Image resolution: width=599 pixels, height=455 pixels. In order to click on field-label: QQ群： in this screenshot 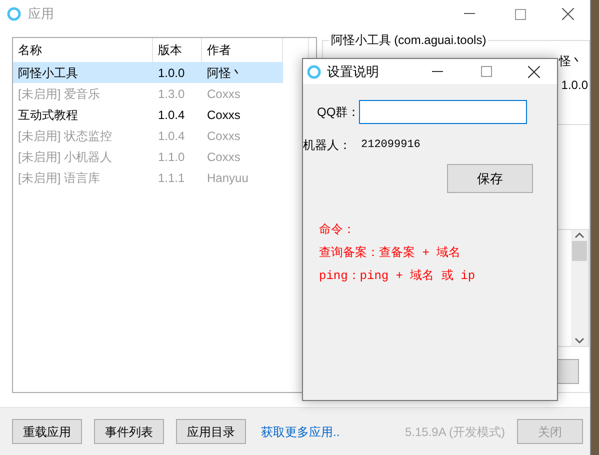, I will do `click(337, 112)`.